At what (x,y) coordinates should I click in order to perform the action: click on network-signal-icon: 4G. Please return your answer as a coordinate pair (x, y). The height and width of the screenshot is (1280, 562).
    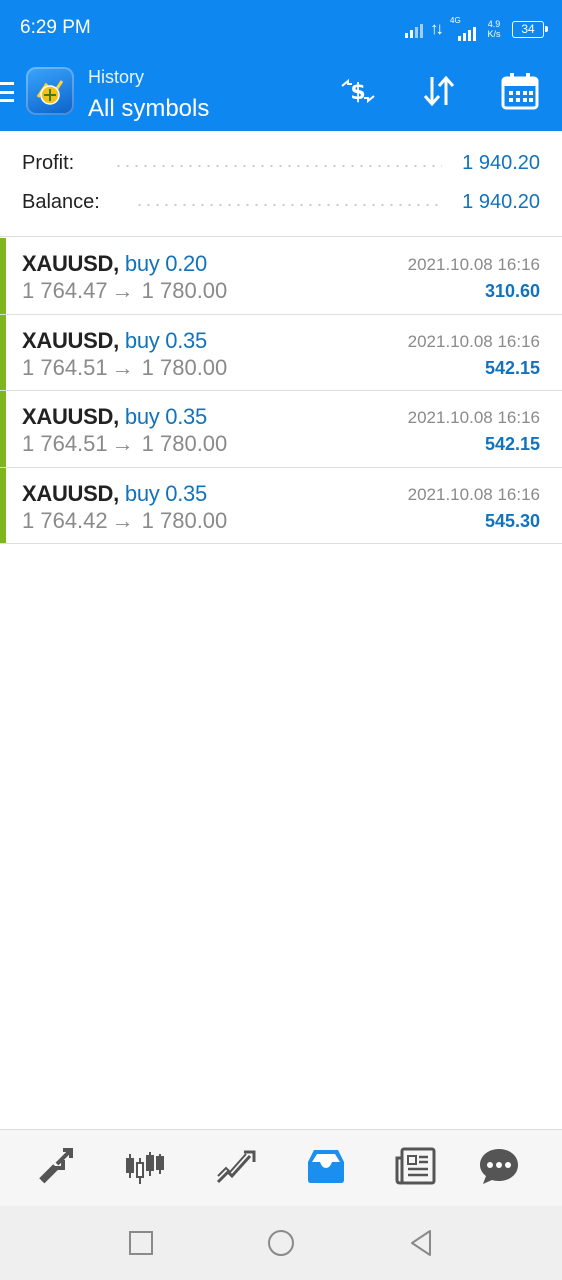
    Looking at the image, I should click on (462, 28).